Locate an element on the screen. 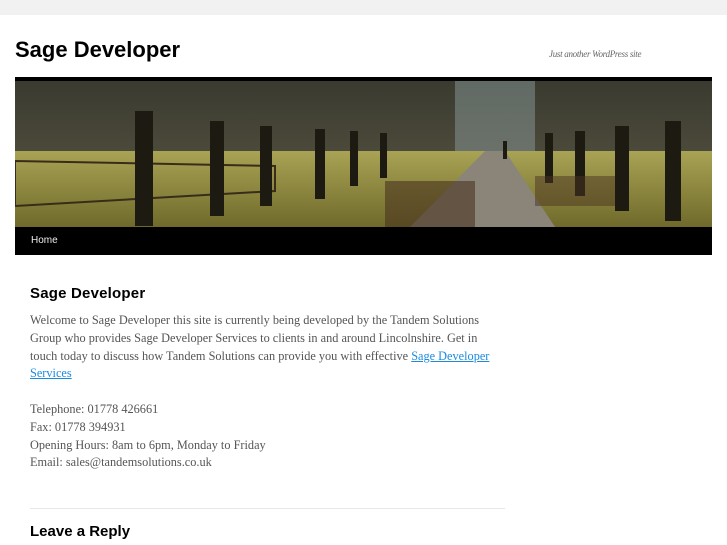 The height and width of the screenshot is (545, 727). site-tagline: Just another WordPress site is located at coordinates (595, 54).